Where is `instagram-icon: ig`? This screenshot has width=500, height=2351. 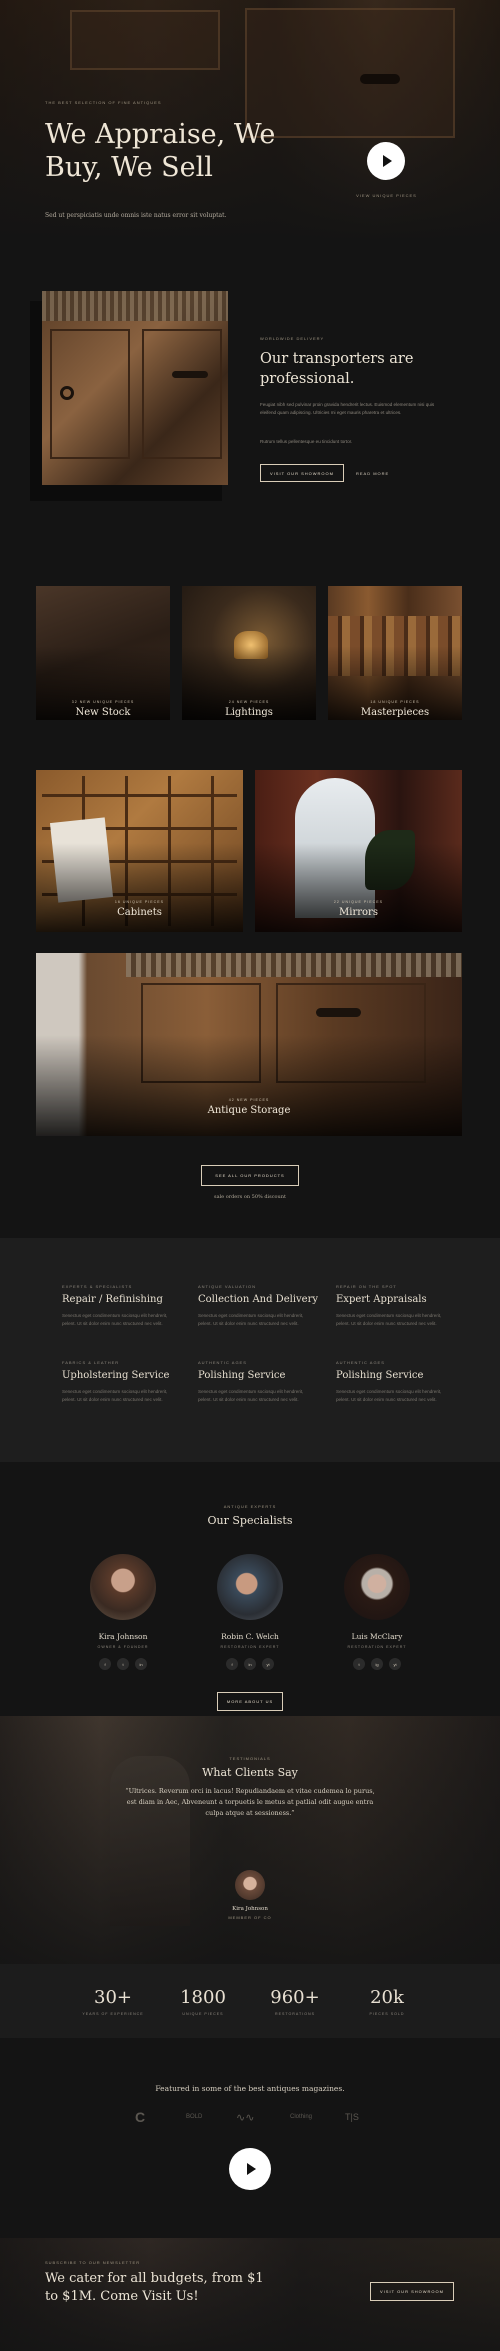 instagram-icon: ig is located at coordinates (377, 1664).